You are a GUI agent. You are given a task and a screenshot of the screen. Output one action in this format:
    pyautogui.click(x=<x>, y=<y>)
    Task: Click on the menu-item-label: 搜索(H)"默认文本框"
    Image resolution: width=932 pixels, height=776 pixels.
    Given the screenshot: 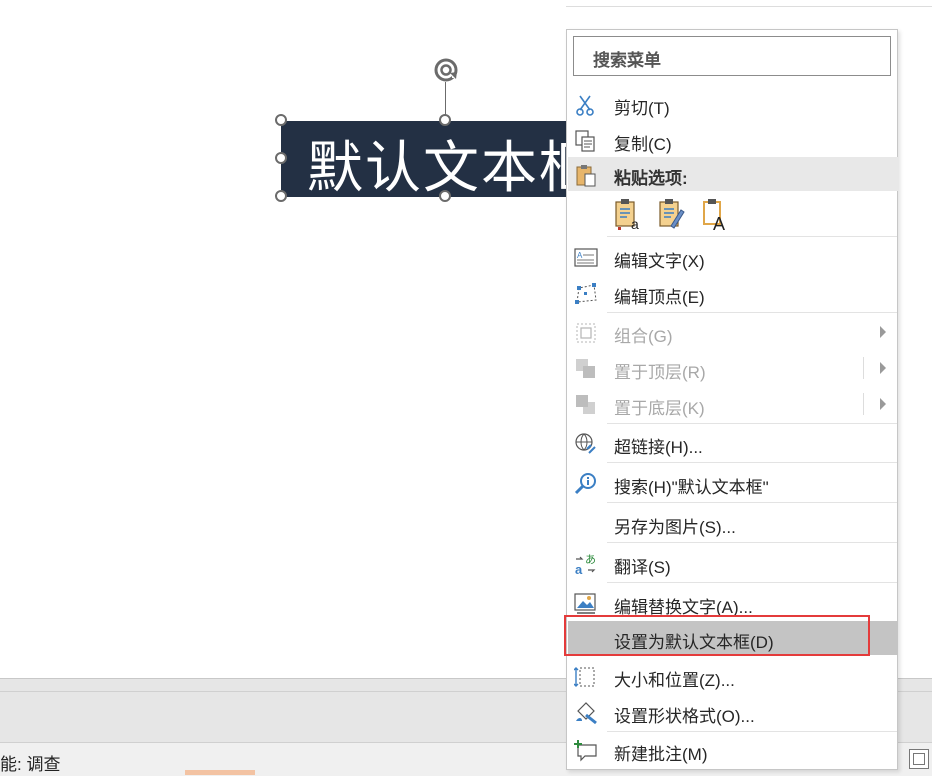 What is the action you would take?
    pyautogui.click(x=691, y=487)
    